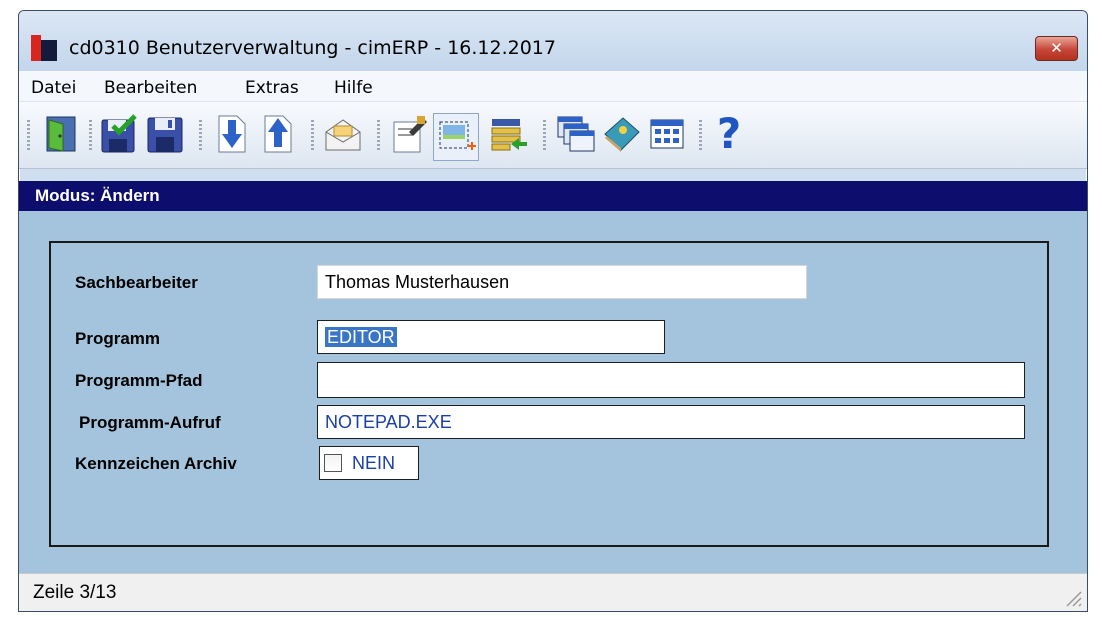 The height and width of the screenshot is (620, 1102). What do you see at coordinates (28, 135) in the screenshot?
I see `toolbar-grip` at bounding box center [28, 135].